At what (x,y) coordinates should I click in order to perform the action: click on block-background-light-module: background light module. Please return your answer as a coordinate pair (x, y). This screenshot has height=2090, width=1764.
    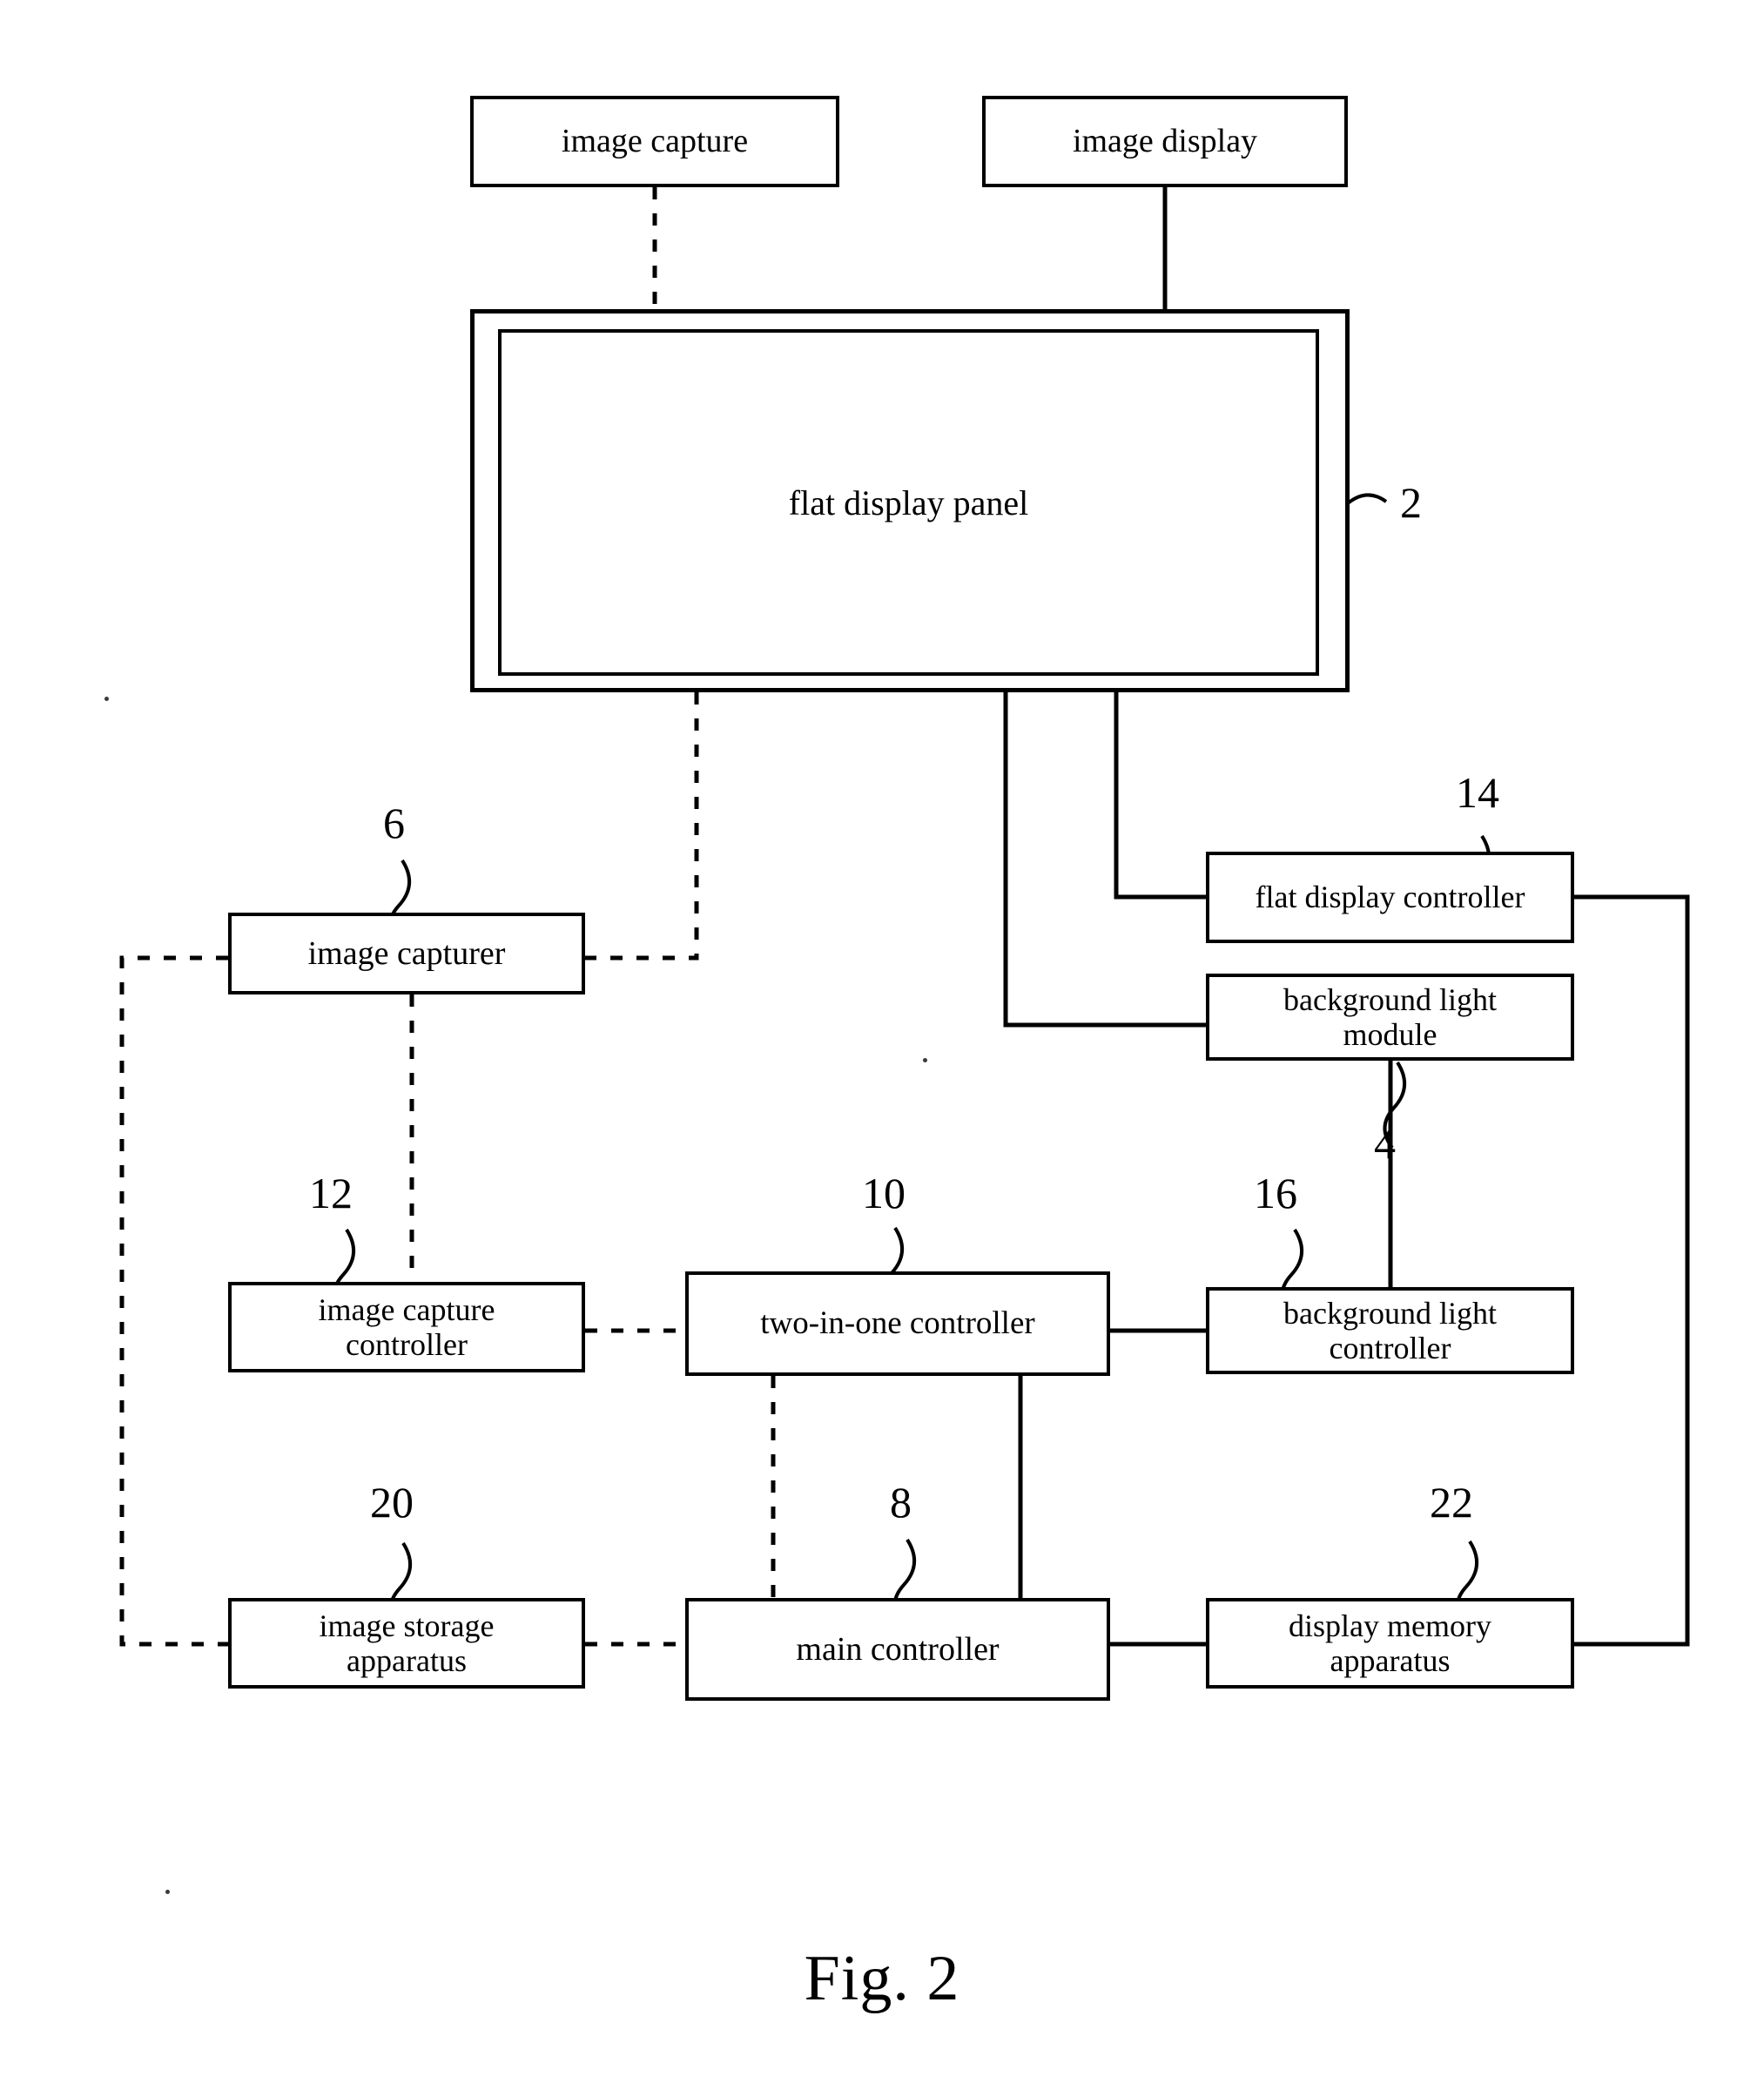
    Looking at the image, I should click on (1390, 1017).